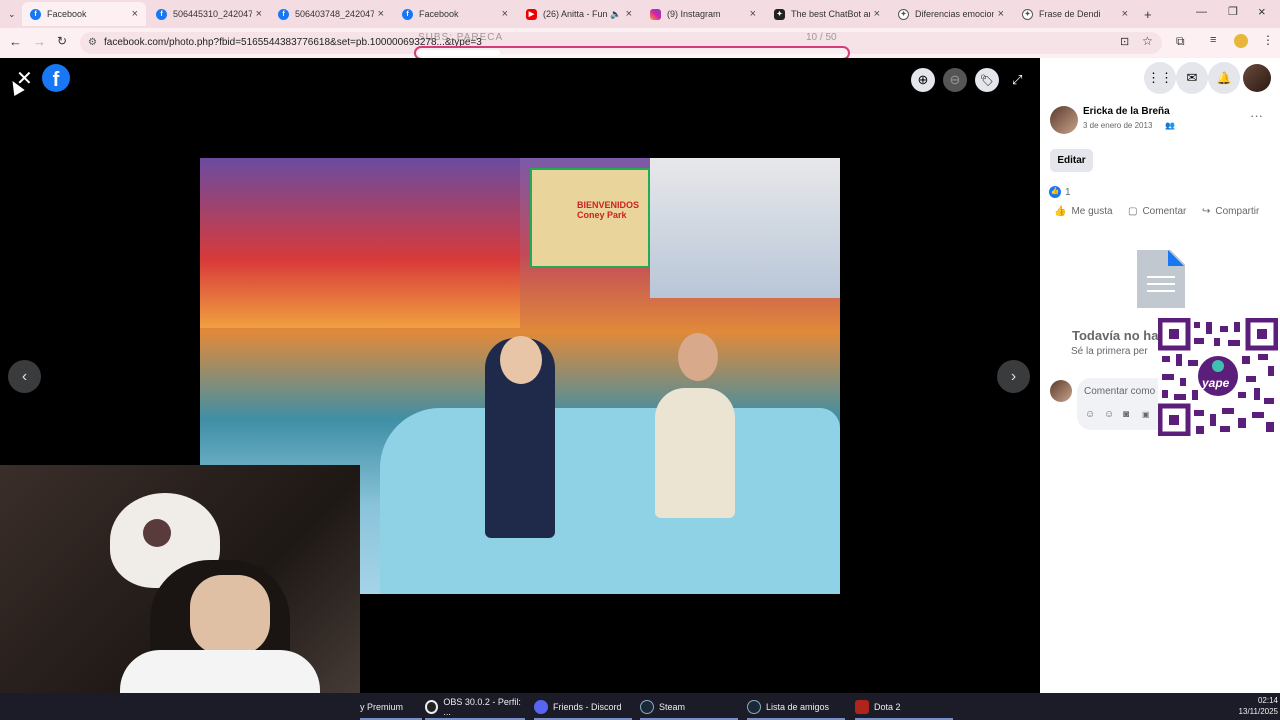 The image size is (1280, 720). Describe the element at coordinates (461, 37) in the screenshot. I see `overlay-subs-label: SUBS: PARECA` at that location.